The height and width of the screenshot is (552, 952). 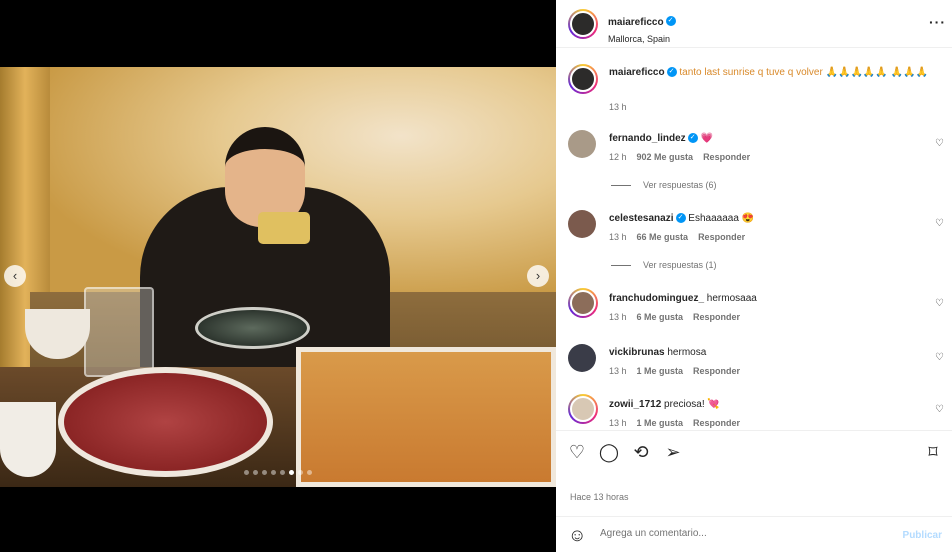 What do you see at coordinates (769, 219) in the screenshot?
I see `comment-body: celestesanazi ✓ Eshaaaaaa 😍` at bounding box center [769, 219].